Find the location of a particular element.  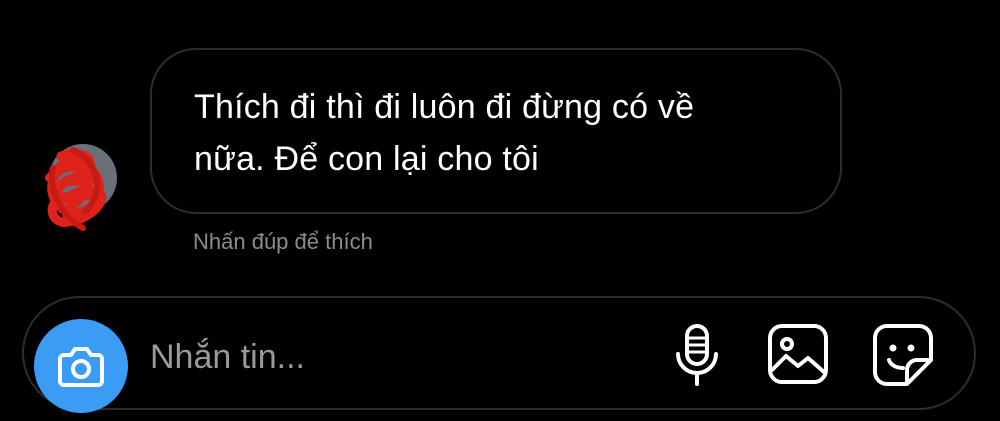

sticker-icon is located at coordinates (903, 355).